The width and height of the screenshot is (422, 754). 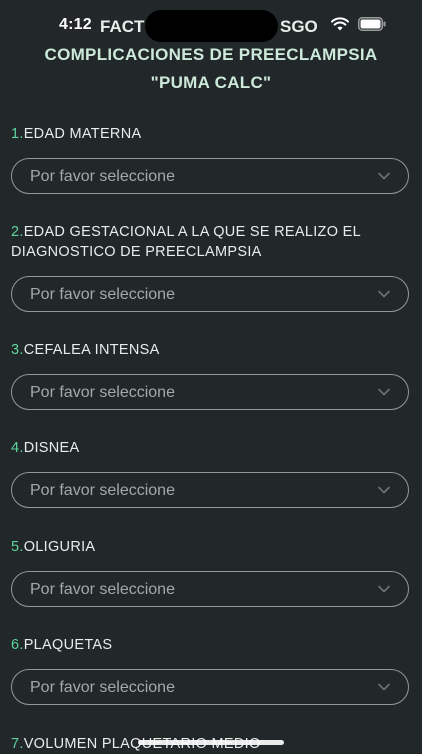 What do you see at coordinates (208, 448) in the screenshot?
I see `question-label-disnea: 4.DISNEA` at bounding box center [208, 448].